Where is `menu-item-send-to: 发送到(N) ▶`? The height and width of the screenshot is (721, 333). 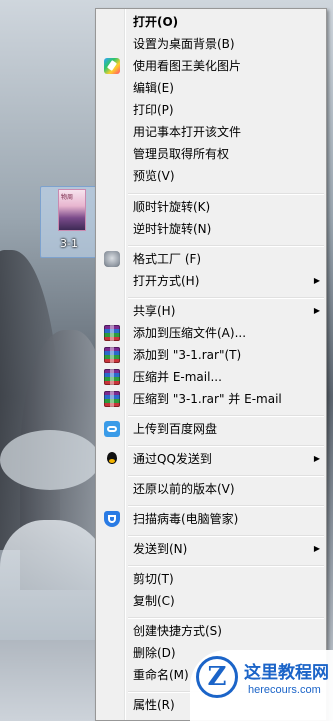
menu-item-send-to: 发送到(N) ▶ is located at coordinates (211, 549).